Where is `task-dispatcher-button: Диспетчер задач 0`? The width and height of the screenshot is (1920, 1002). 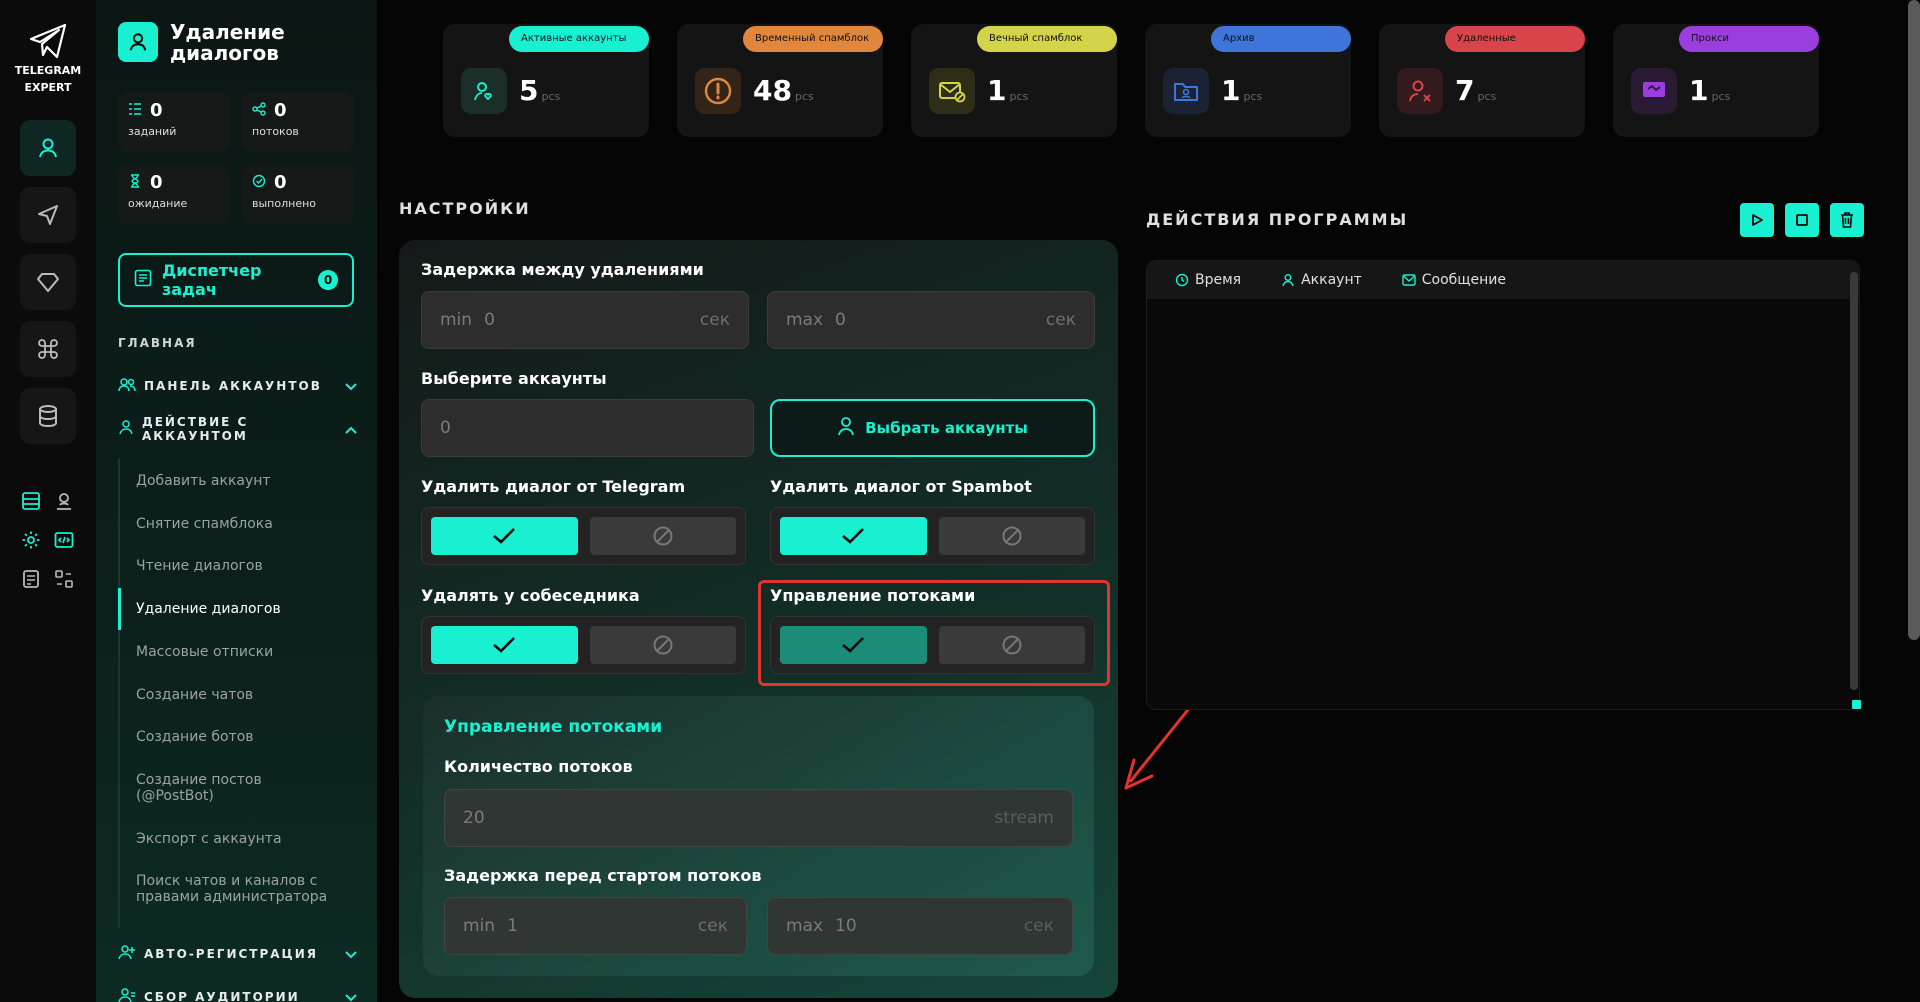 task-dispatcher-button: Диспетчер задач 0 is located at coordinates (236, 280).